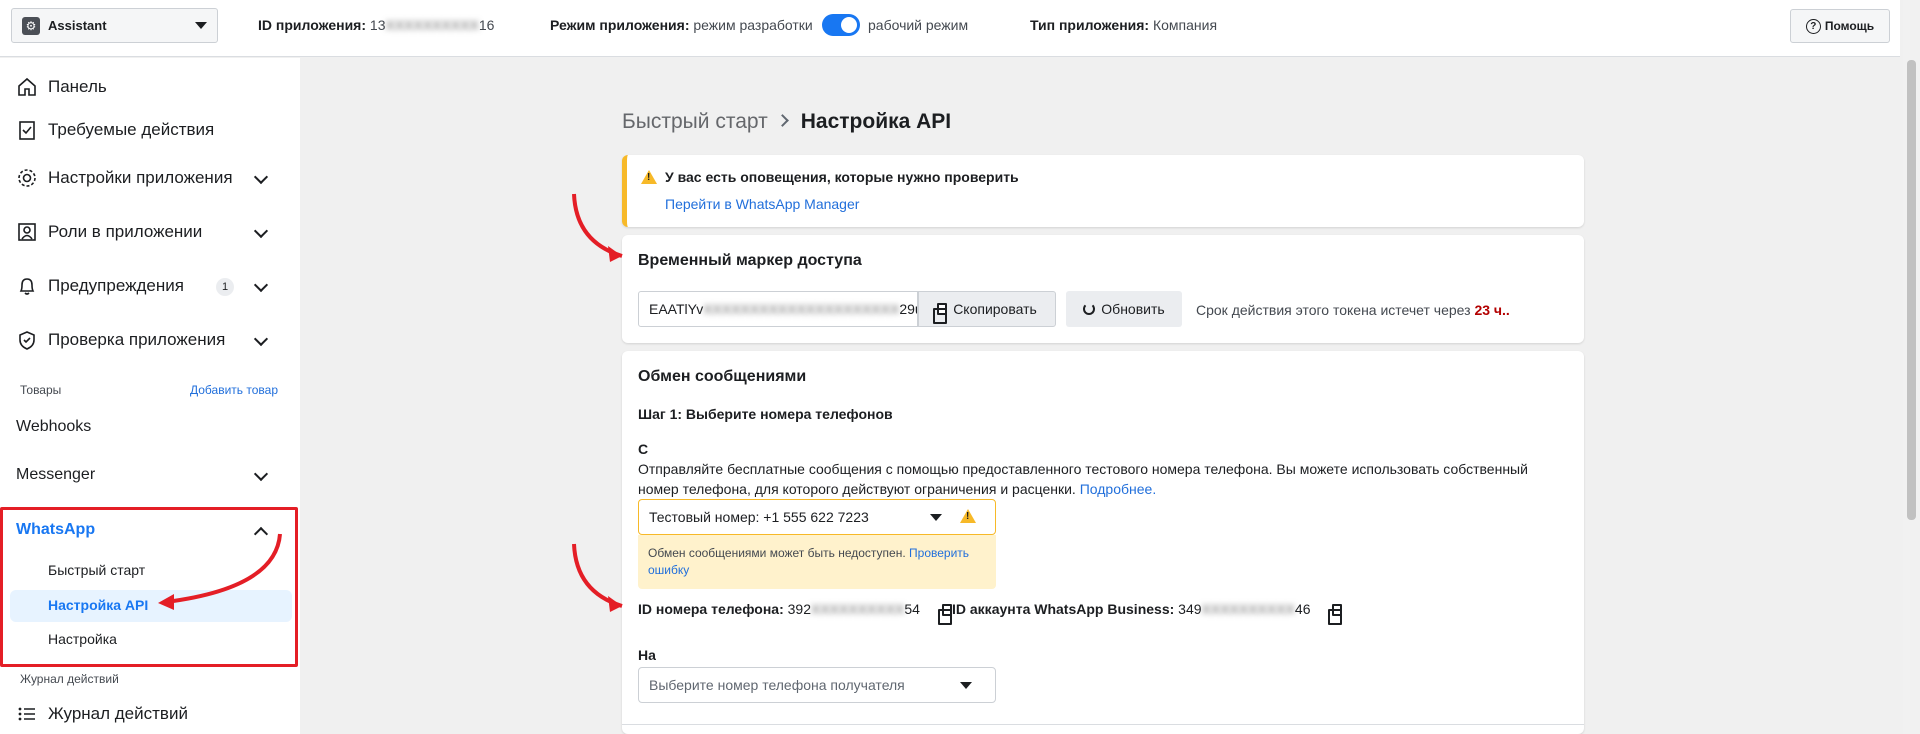 The image size is (1920, 734). What do you see at coordinates (125, 231) in the screenshot?
I see `sidebar-item-label: Роли в приложении` at bounding box center [125, 231].